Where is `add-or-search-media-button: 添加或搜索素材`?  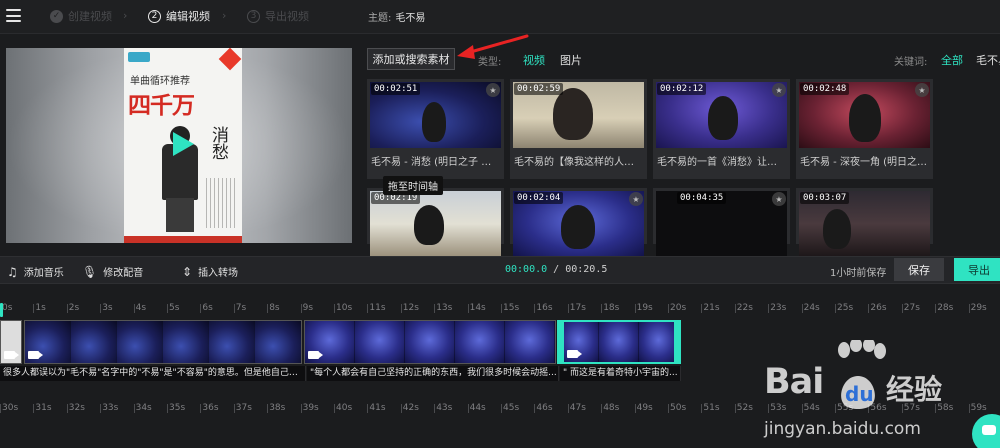
add-or-search-media-button: 添加或搜索素材 is located at coordinates (411, 59).